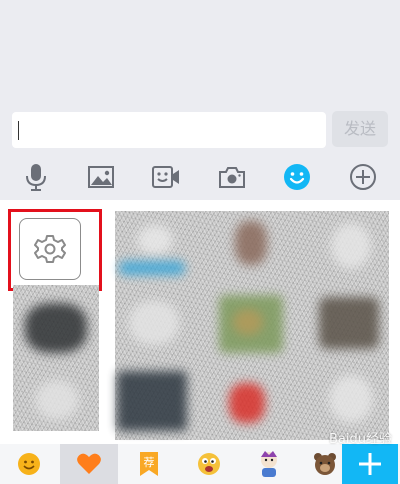 The width and height of the screenshot is (400, 484). I want to click on input-toolbar, so click(200, 177).